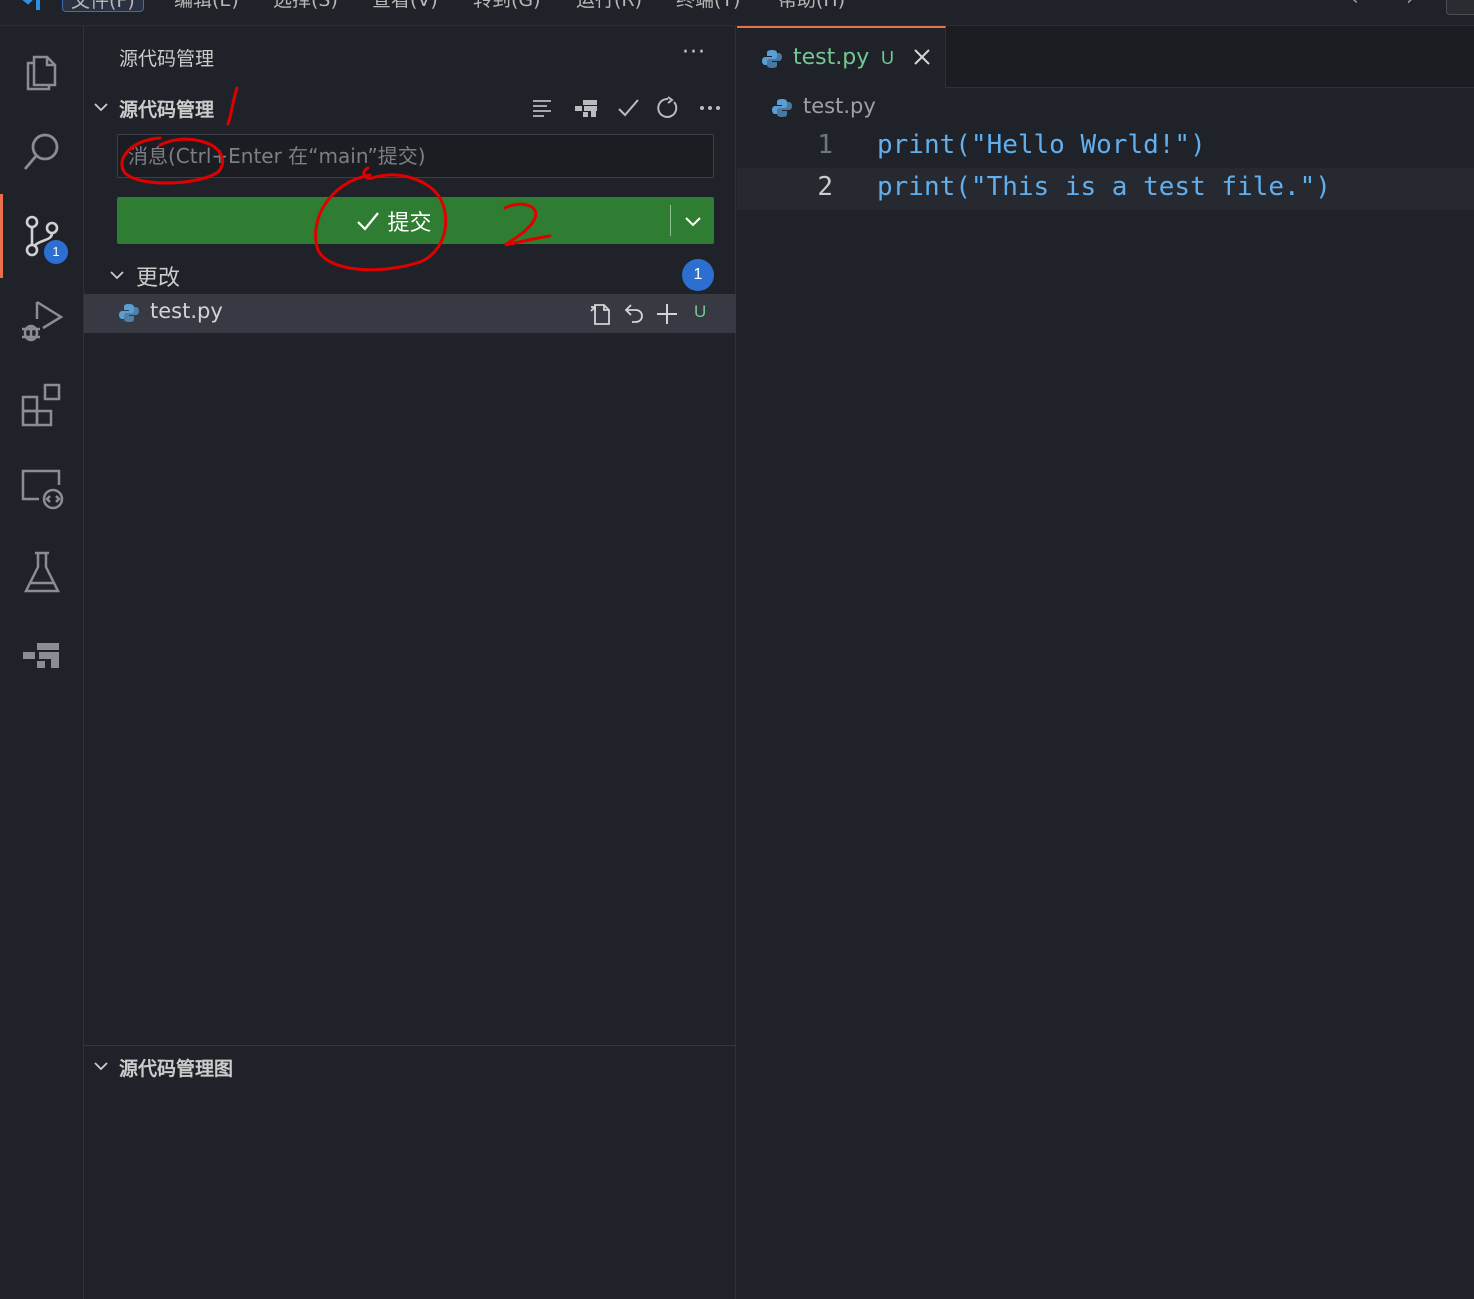  Describe the element at coordinates (698, 275) in the screenshot. I see `changes-count-badge: 1` at that location.